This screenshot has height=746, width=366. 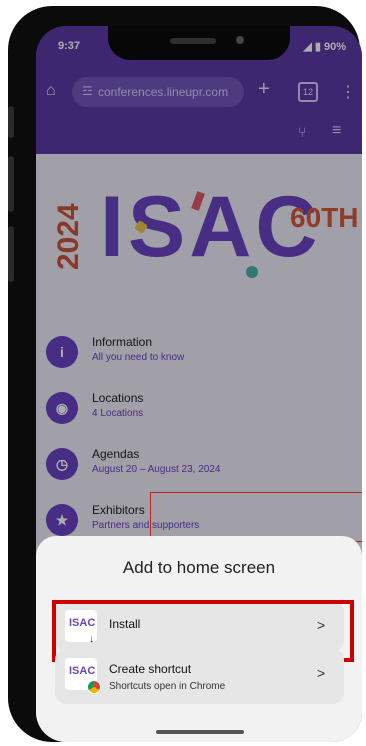 I want to click on chrome-badge-icon, so click(x=94, y=687).